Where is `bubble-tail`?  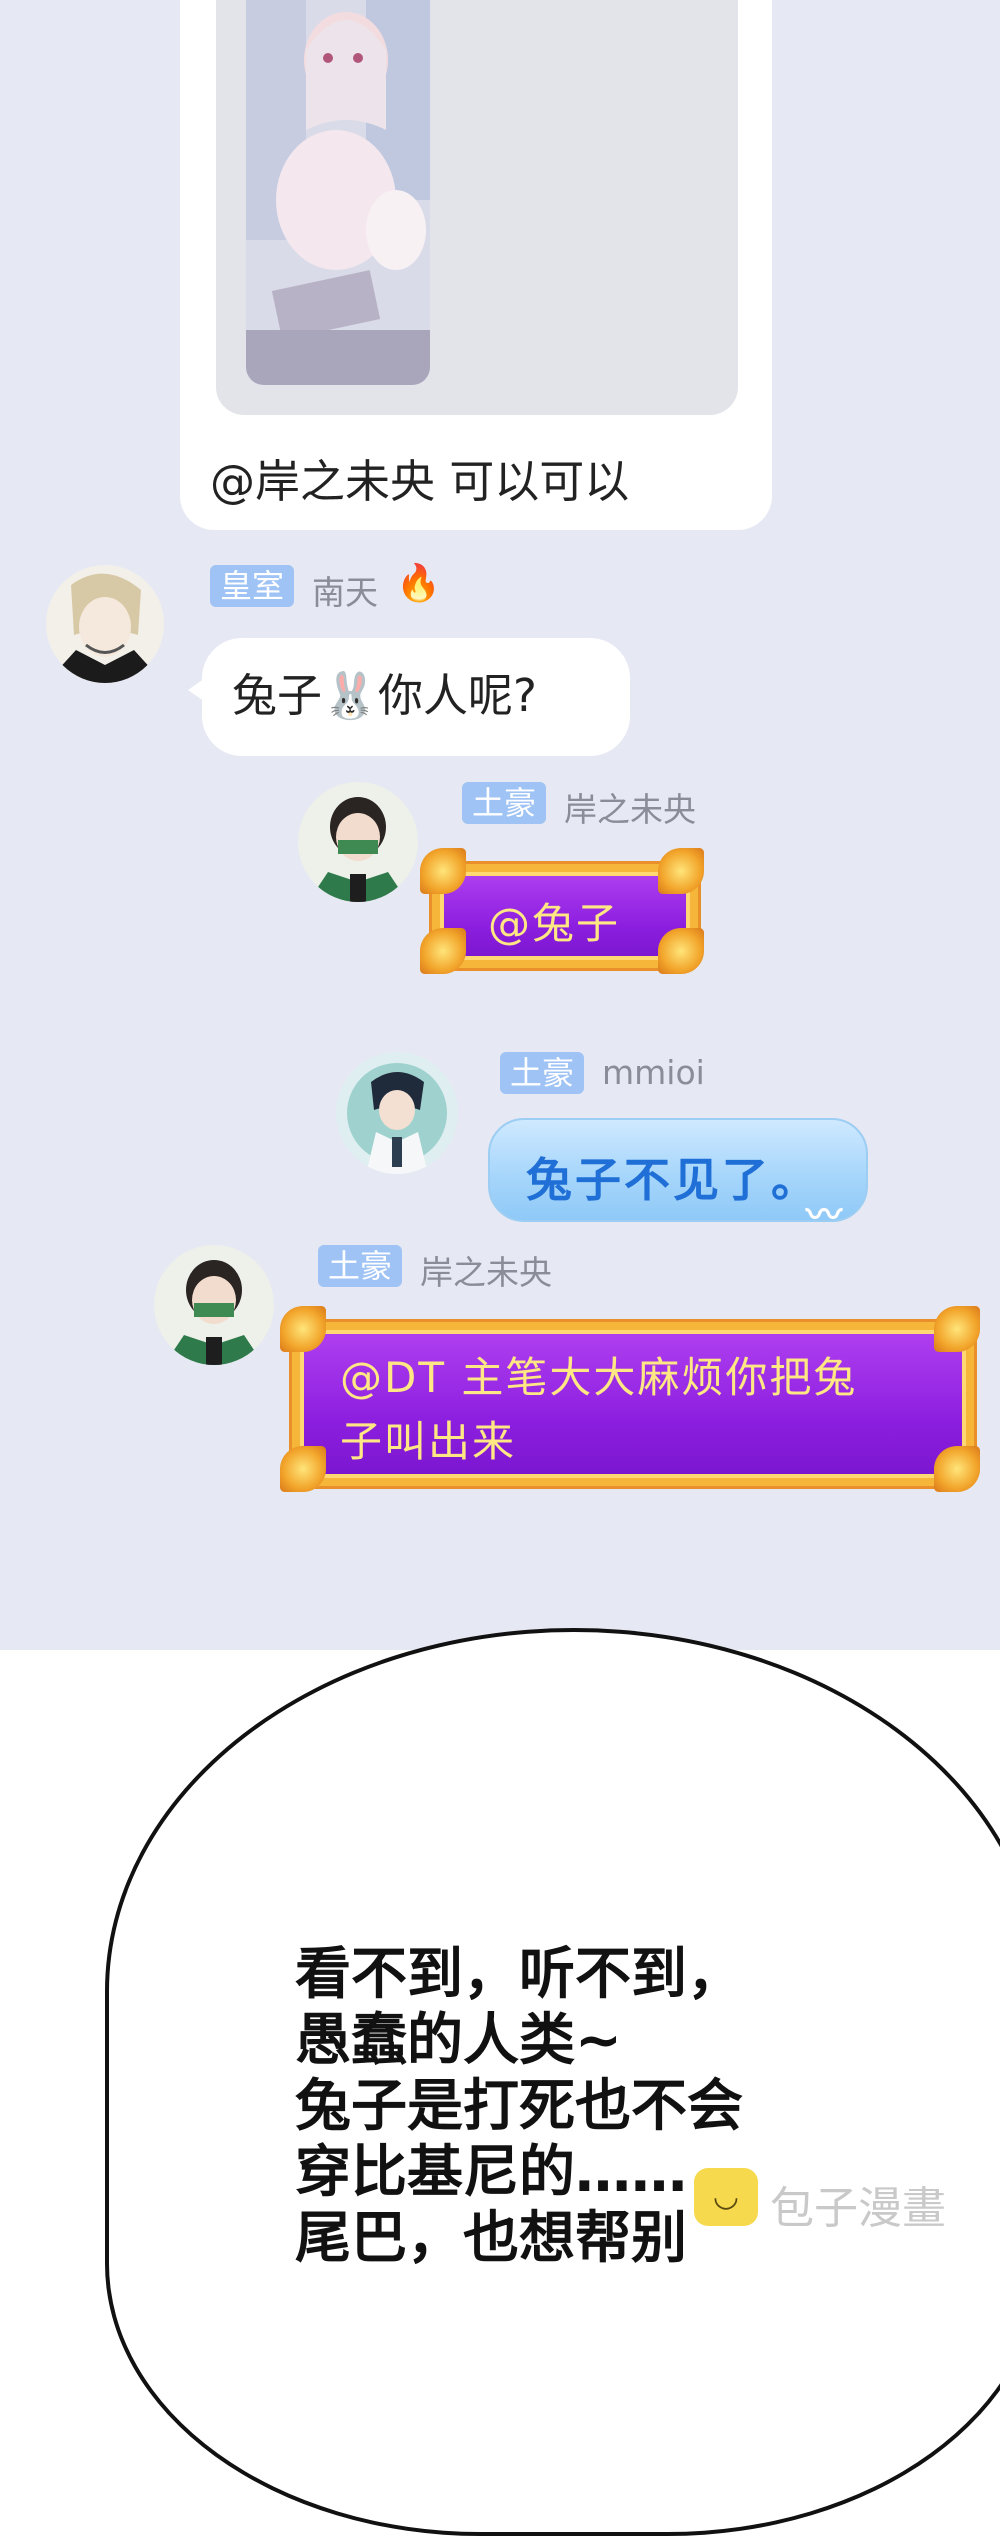
bubble-tail is located at coordinates (198, 690).